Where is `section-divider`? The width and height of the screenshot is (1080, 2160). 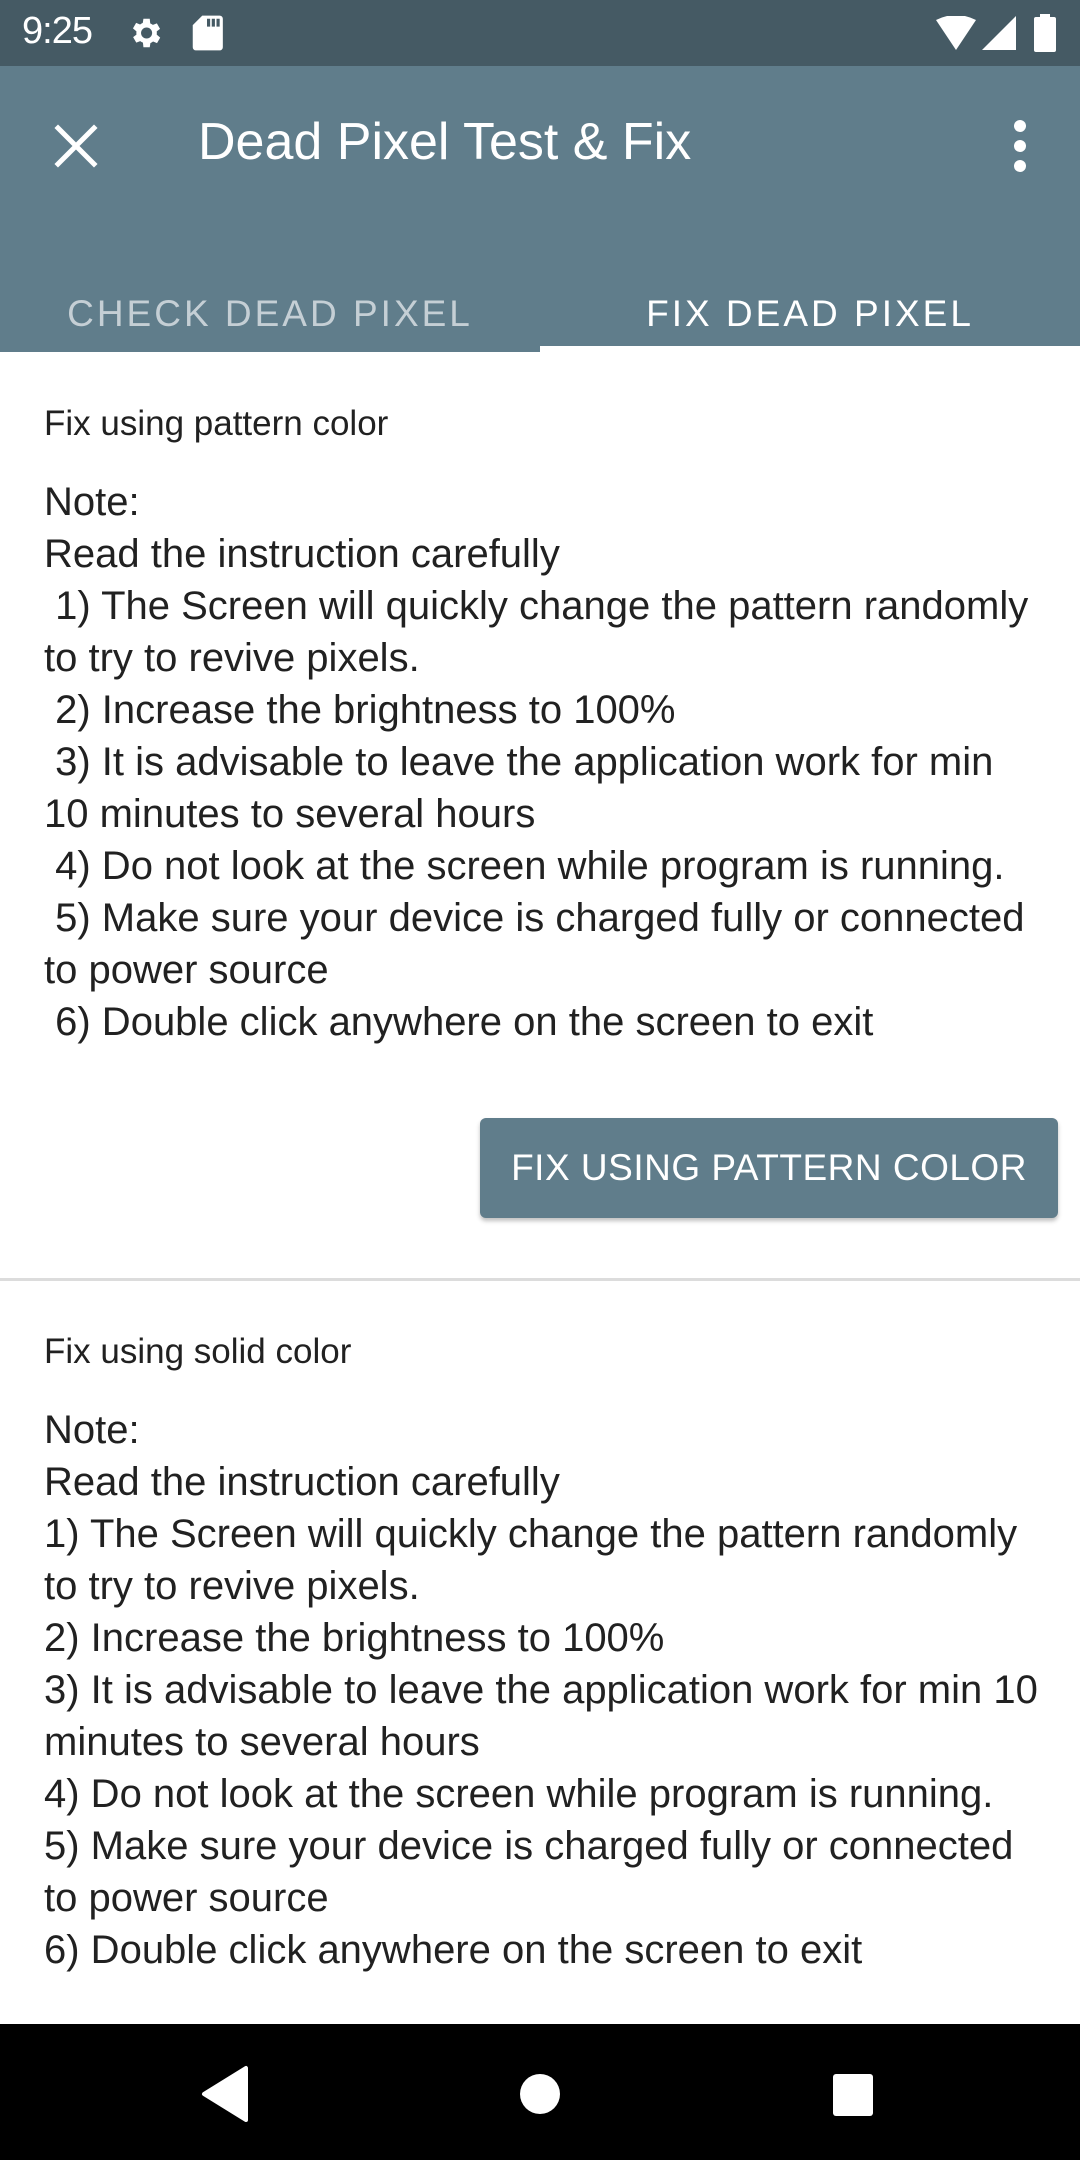 section-divider is located at coordinates (540, 1279).